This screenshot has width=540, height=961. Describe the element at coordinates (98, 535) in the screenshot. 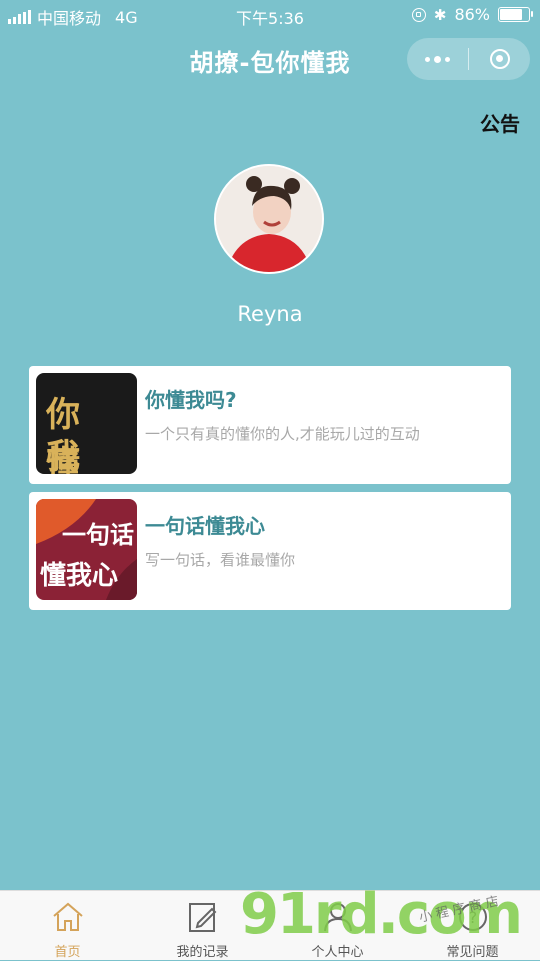

I see `thumb-text-top: 一句话` at that location.